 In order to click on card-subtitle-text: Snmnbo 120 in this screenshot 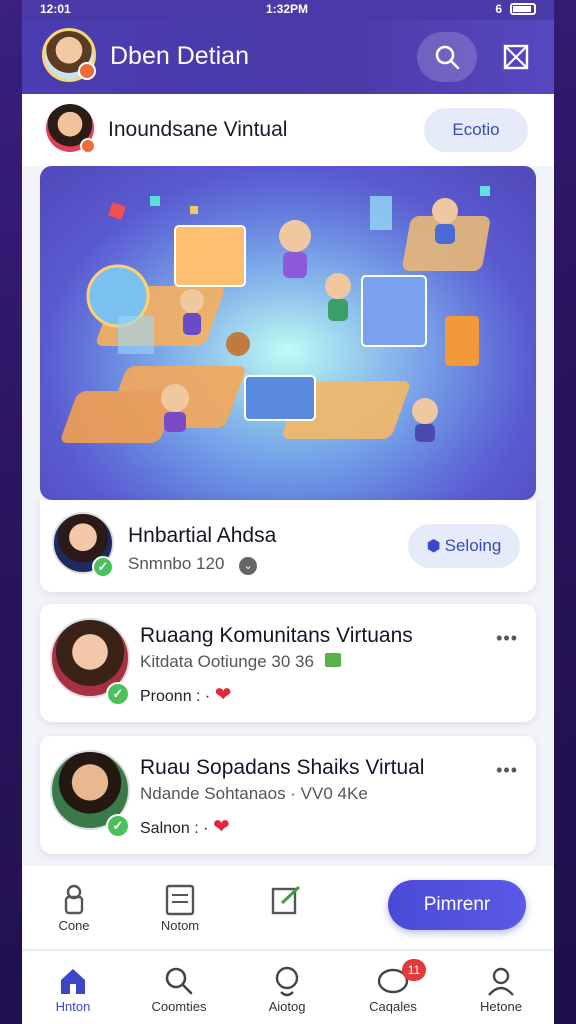, I will do `click(176, 563)`.